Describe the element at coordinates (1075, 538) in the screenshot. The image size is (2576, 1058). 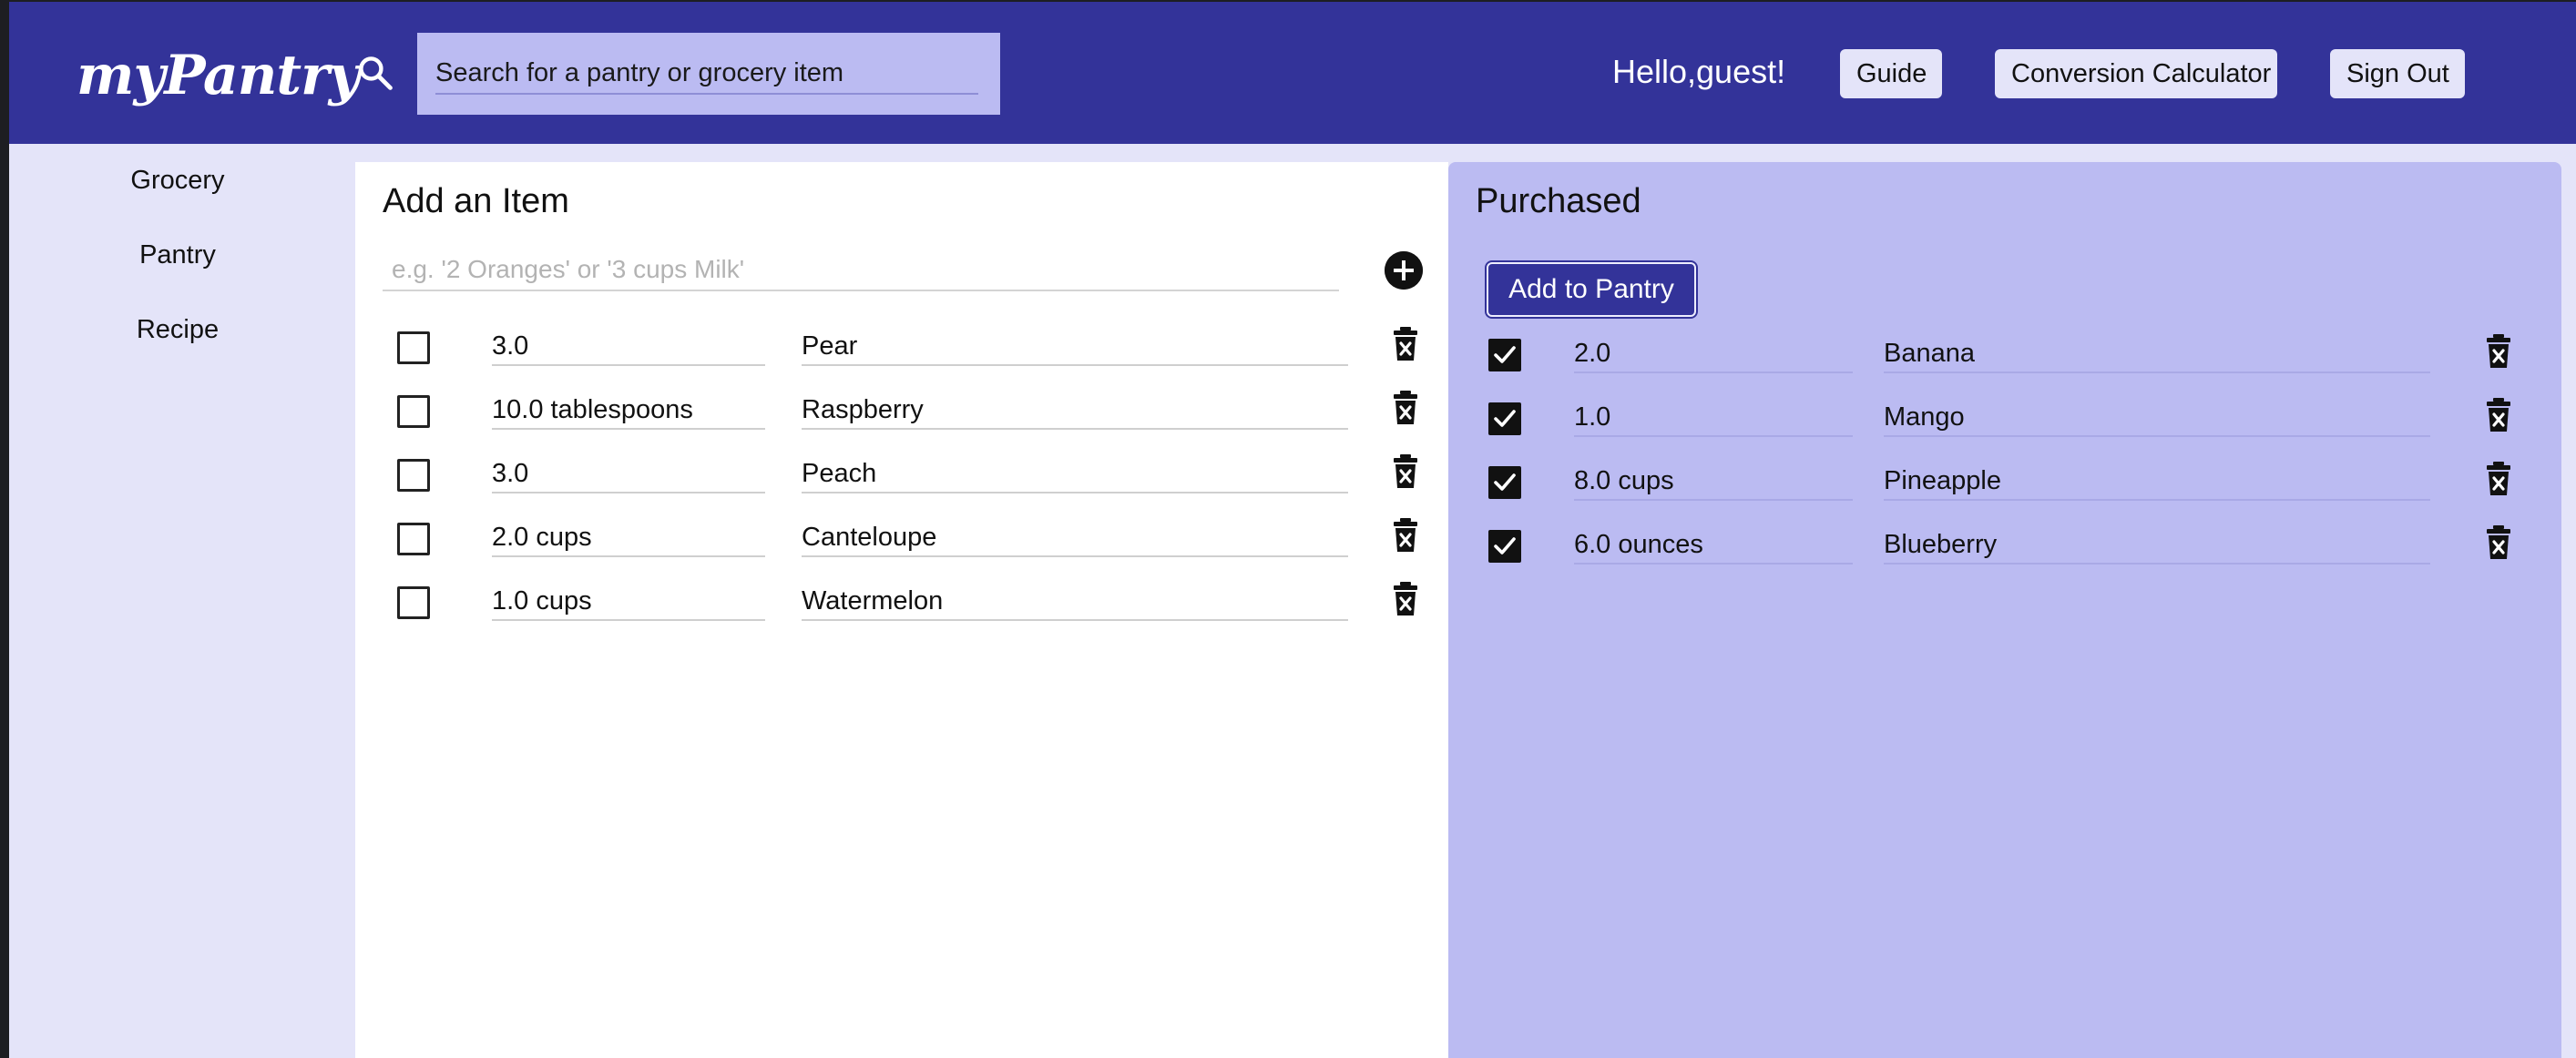
I see `item-name-field: Canteloupe` at that location.